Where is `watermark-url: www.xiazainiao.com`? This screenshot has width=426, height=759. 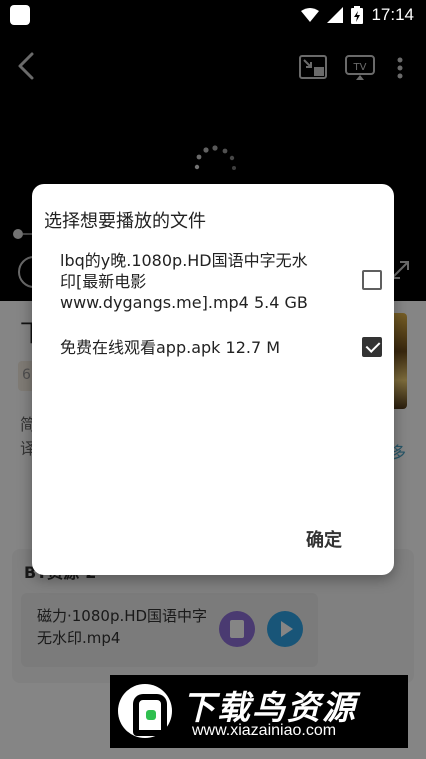
watermark-url: www.xiazainiao.com is located at coordinates (264, 730).